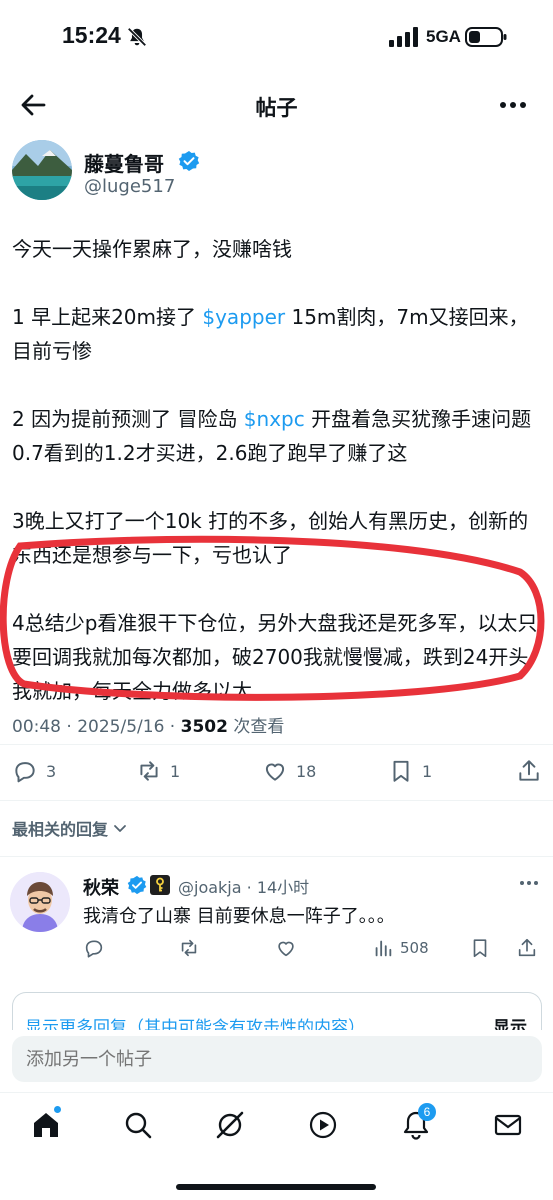  I want to click on tab-home, so click(46, 1123).